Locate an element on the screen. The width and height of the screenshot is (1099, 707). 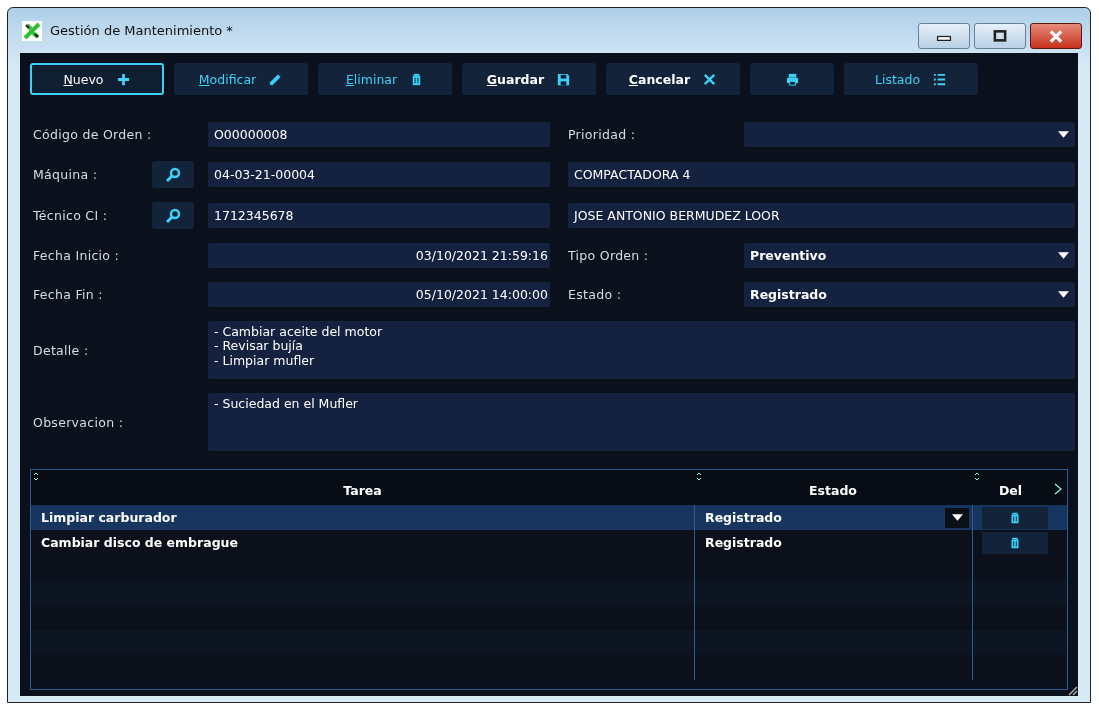
column-header: Tarea is located at coordinates (362, 487).